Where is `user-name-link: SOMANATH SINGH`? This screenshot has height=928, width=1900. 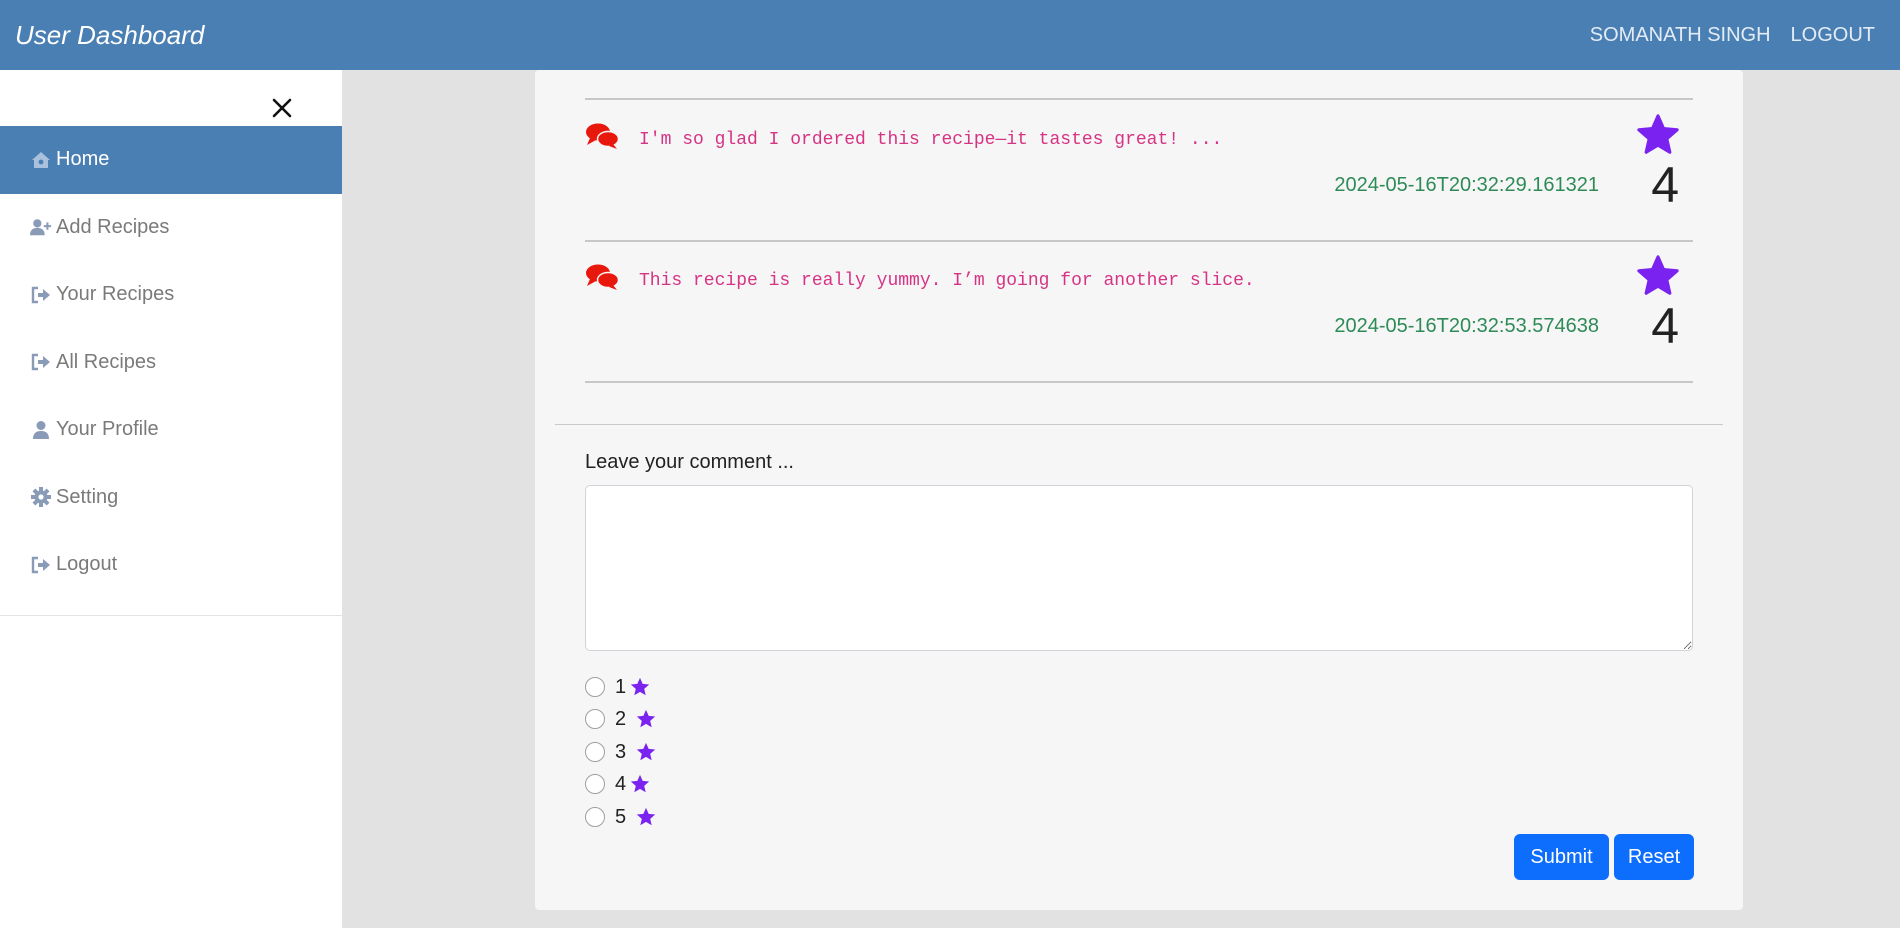 user-name-link: SOMANATH SINGH is located at coordinates (1680, 35).